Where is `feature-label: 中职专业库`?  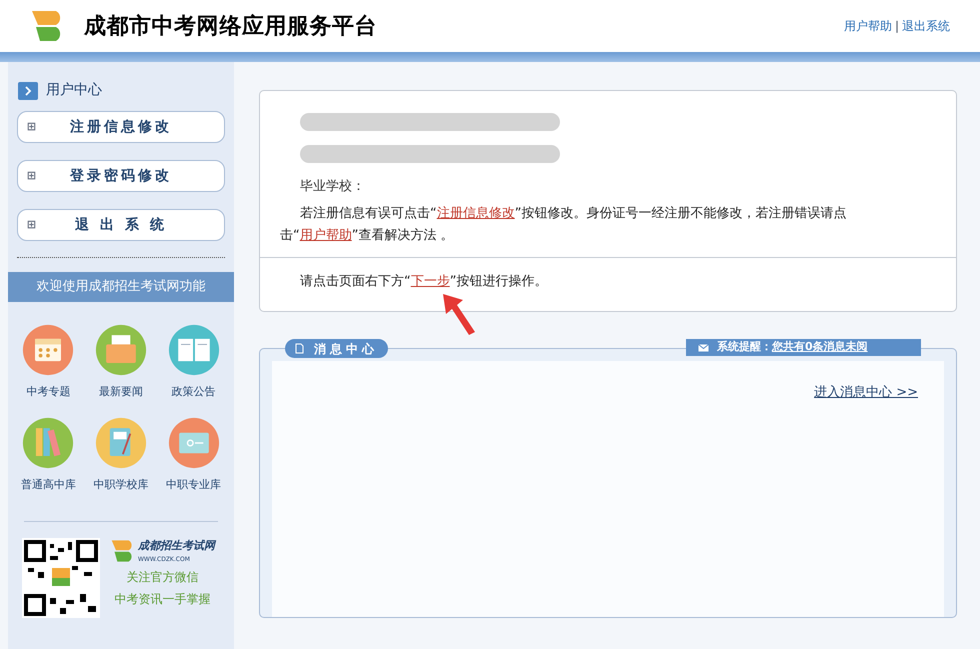 feature-label: 中职专业库 is located at coordinates (194, 484).